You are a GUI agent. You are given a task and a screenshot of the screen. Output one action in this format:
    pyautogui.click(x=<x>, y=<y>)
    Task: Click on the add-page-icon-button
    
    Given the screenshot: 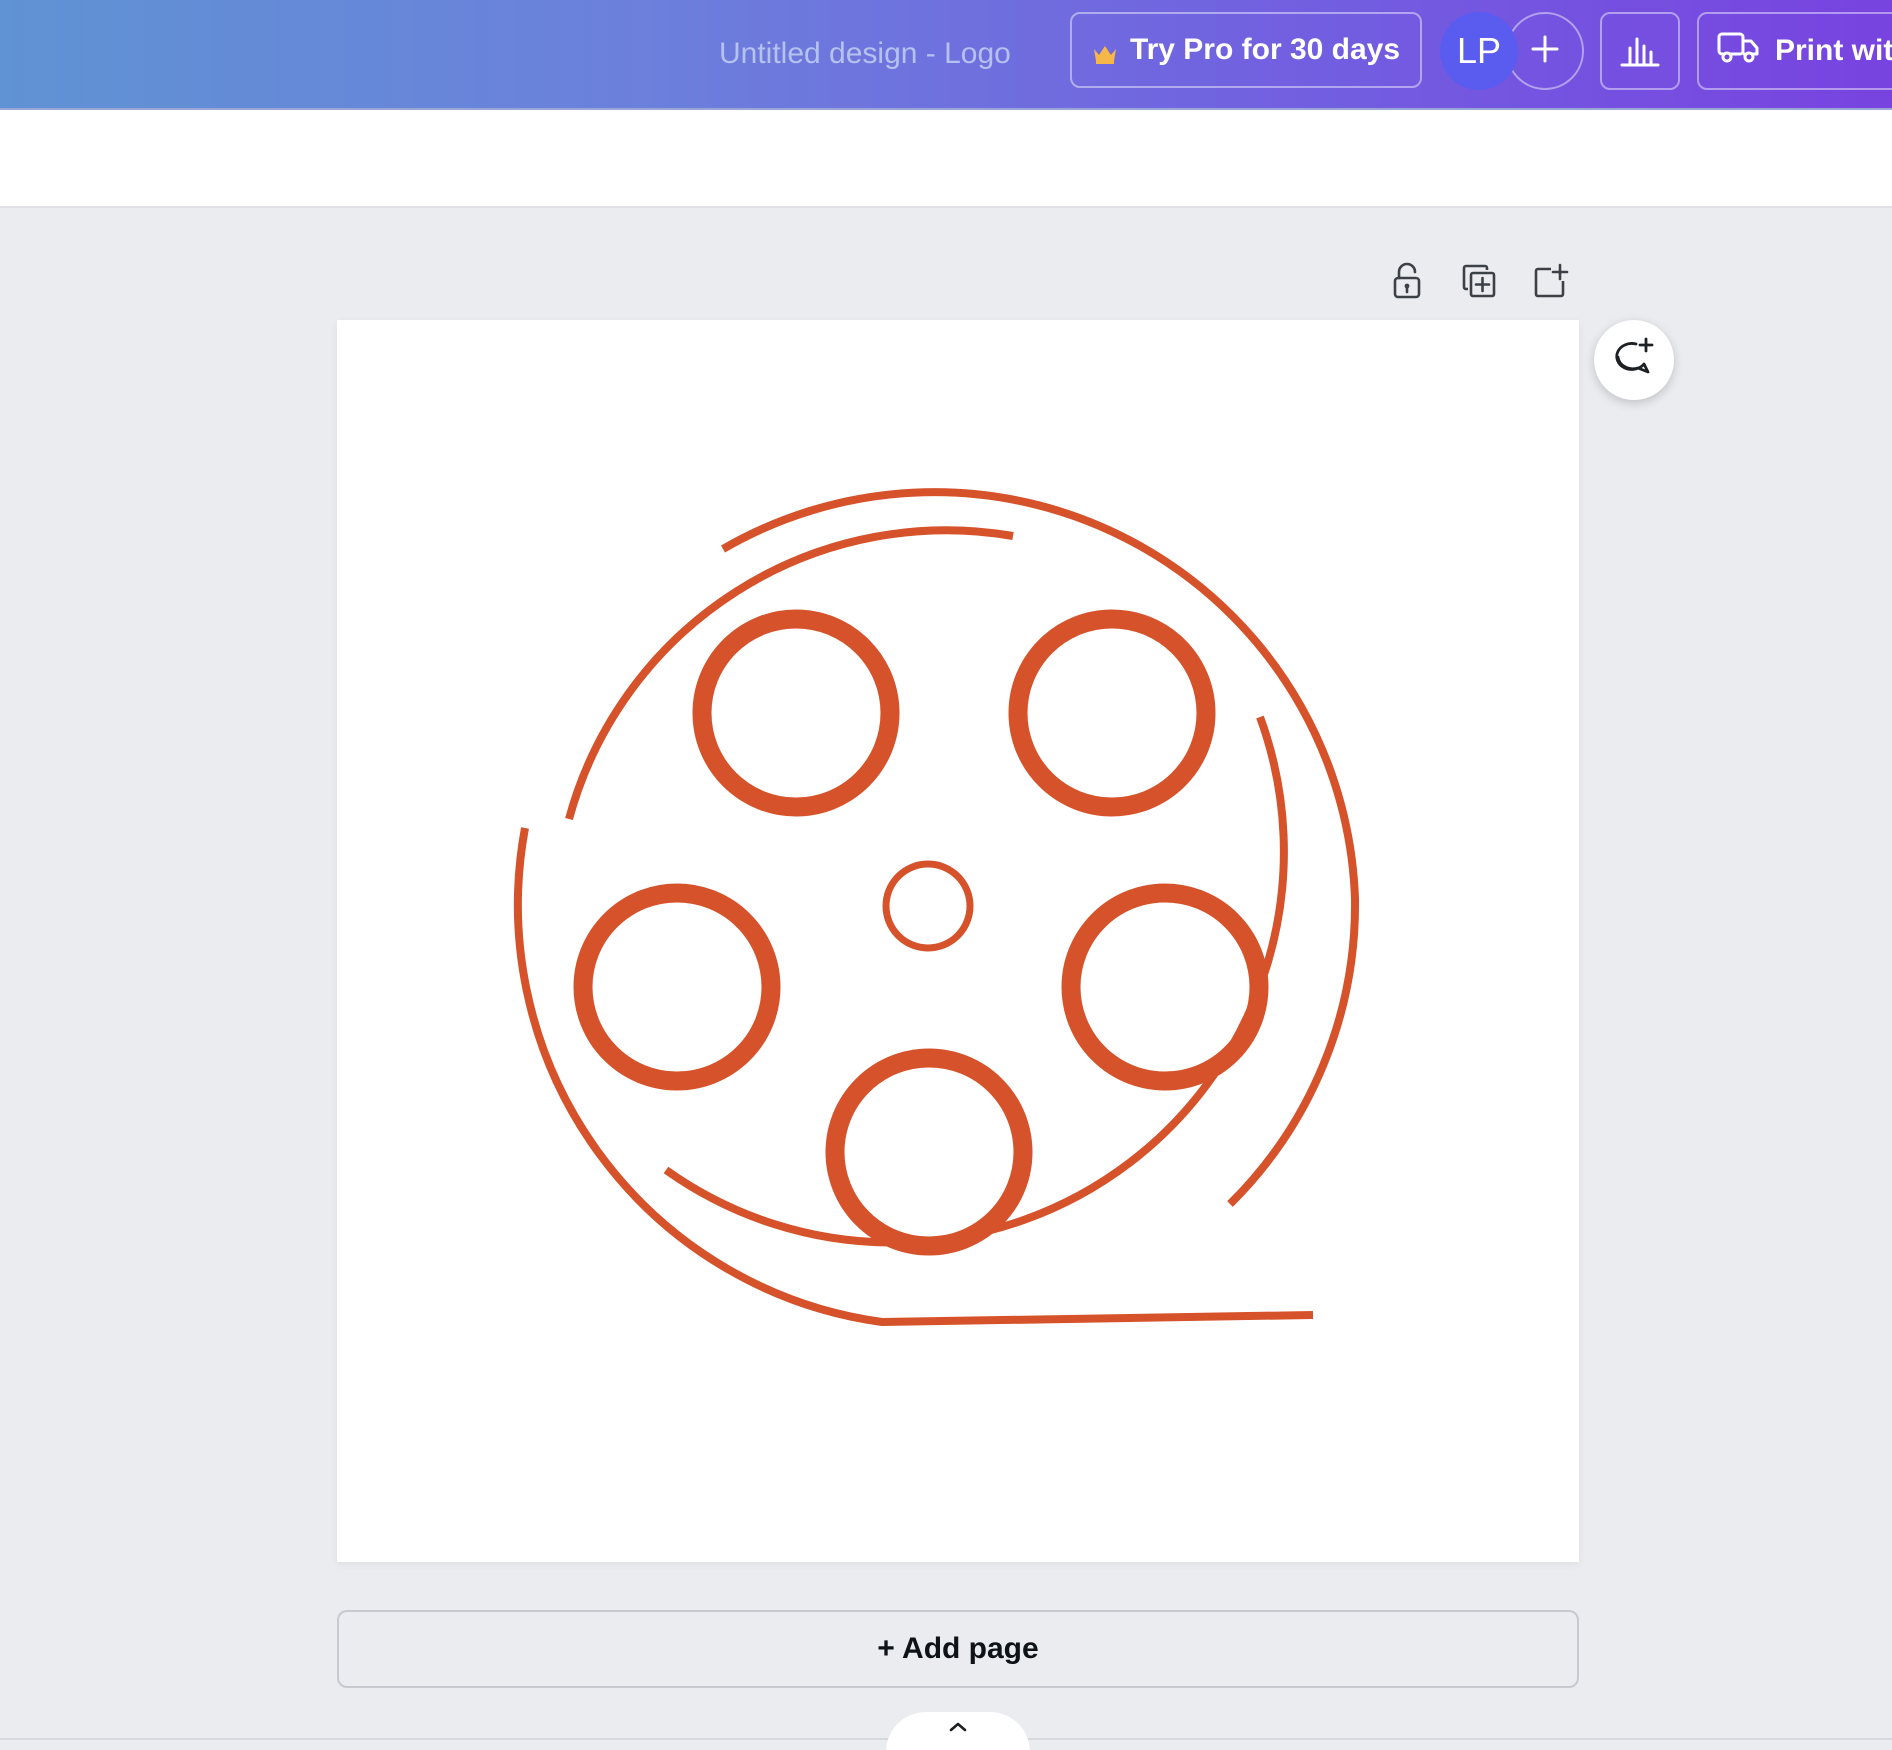 What is the action you would take?
    pyautogui.click(x=1551, y=283)
    